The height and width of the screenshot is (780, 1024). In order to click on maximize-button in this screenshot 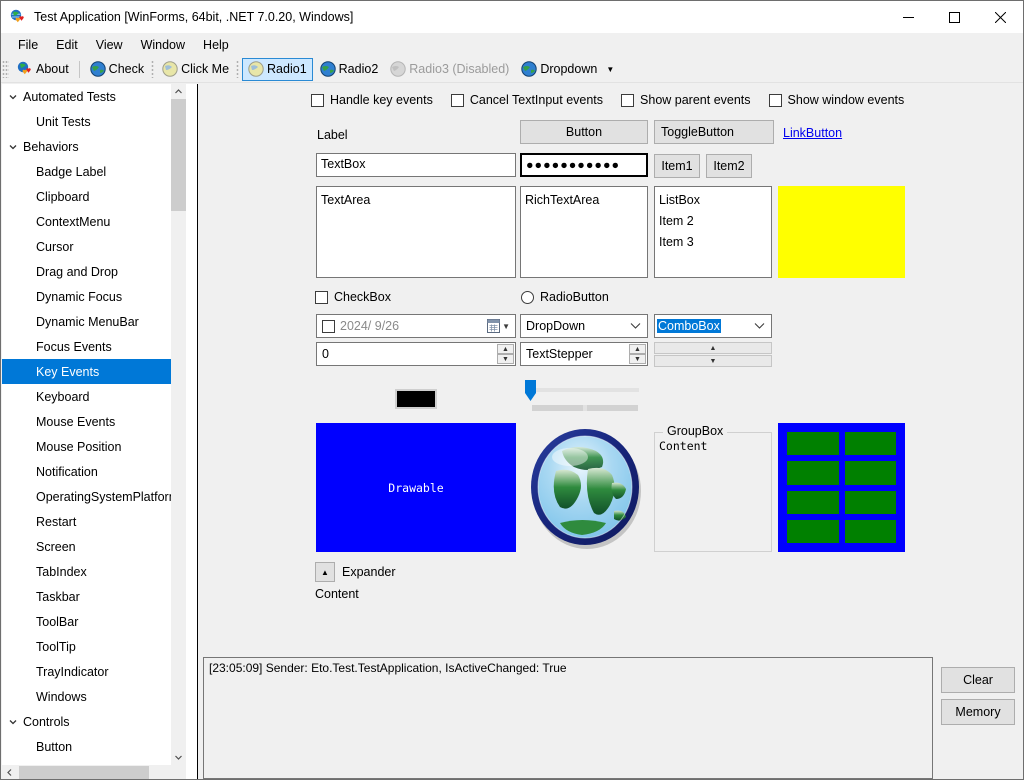, I will do `click(954, 17)`.